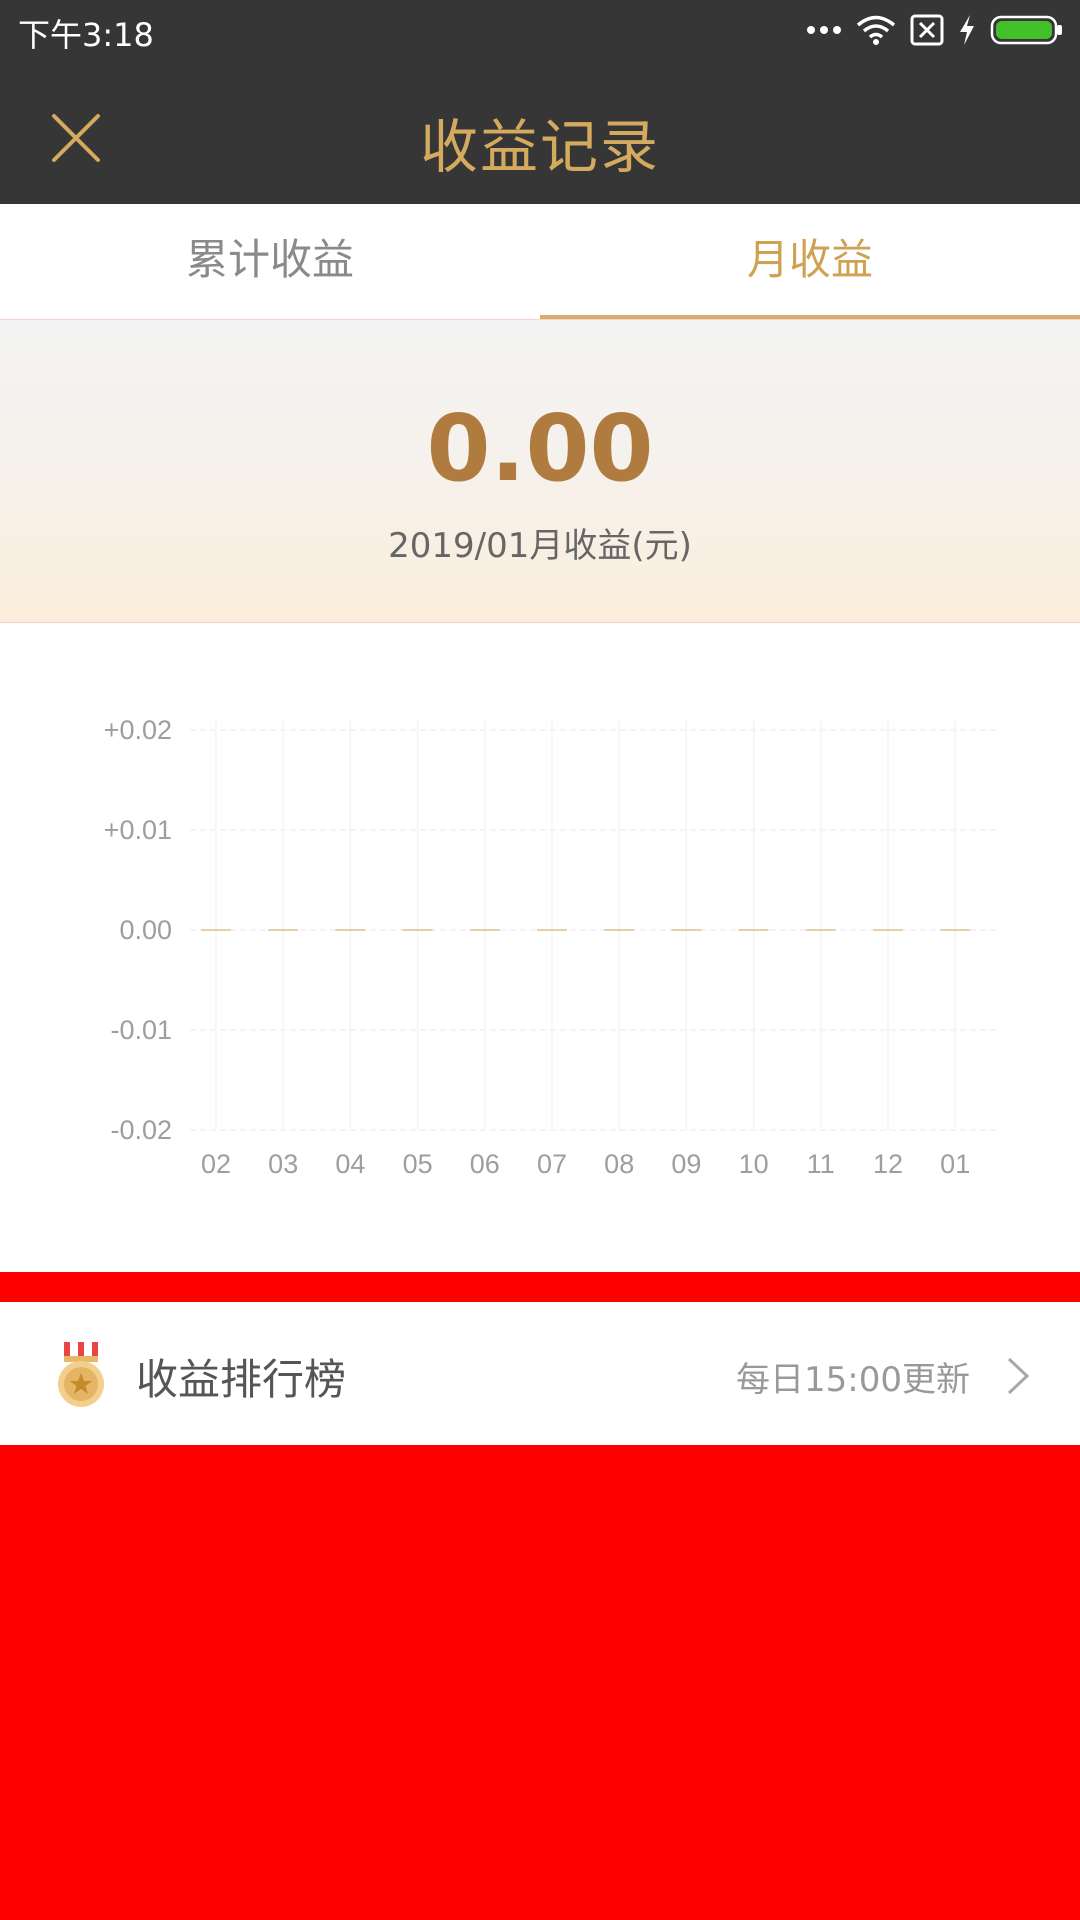 This screenshot has width=1080, height=1920. I want to click on y-tick-label: +0.01, so click(138, 830).